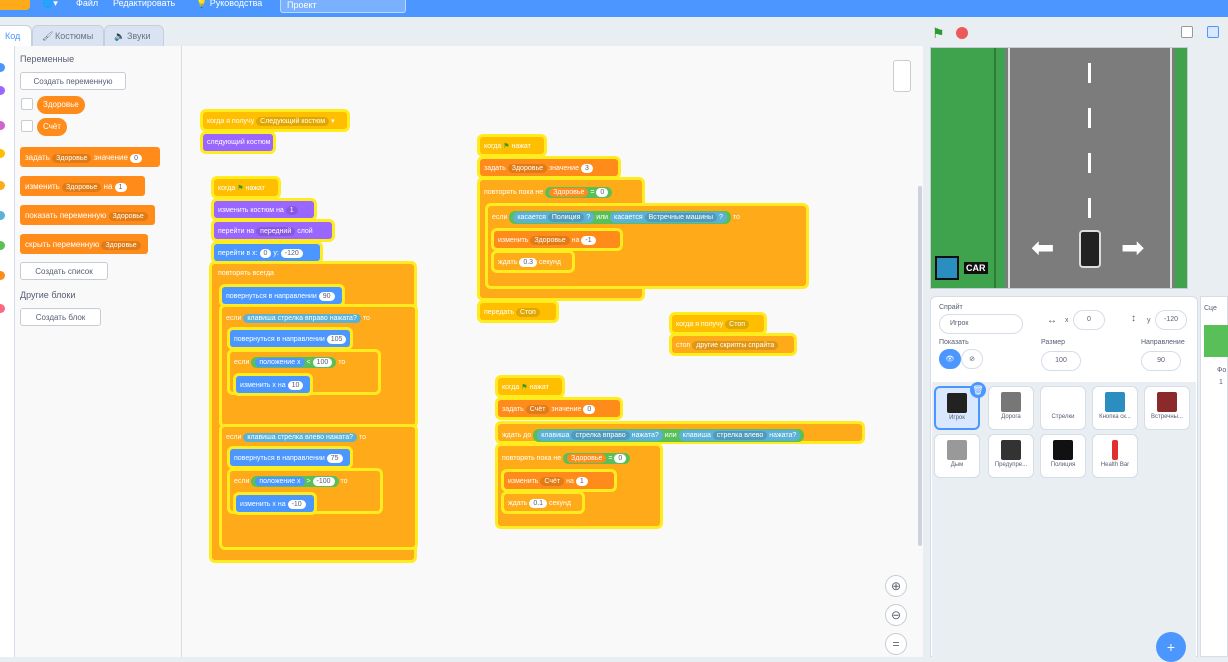 This screenshot has height=662, width=1228. Describe the element at coordinates (1067, 320) in the screenshot. I see `x-label: x` at that location.